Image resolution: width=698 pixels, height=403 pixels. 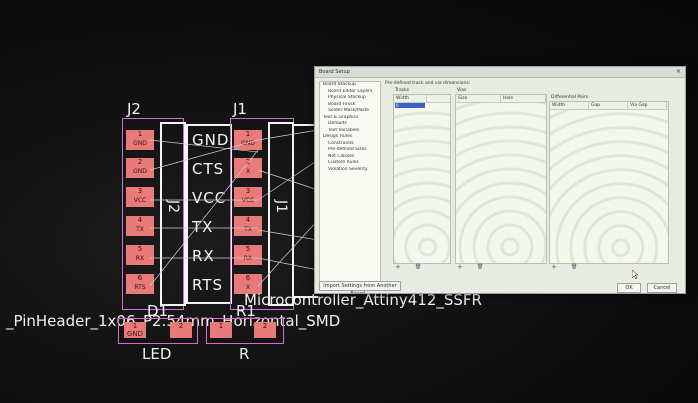 What do you see at coordinates (422, 99) in the screenshot?
I see `tracks-header: Width` at bounding box center [422, 99].